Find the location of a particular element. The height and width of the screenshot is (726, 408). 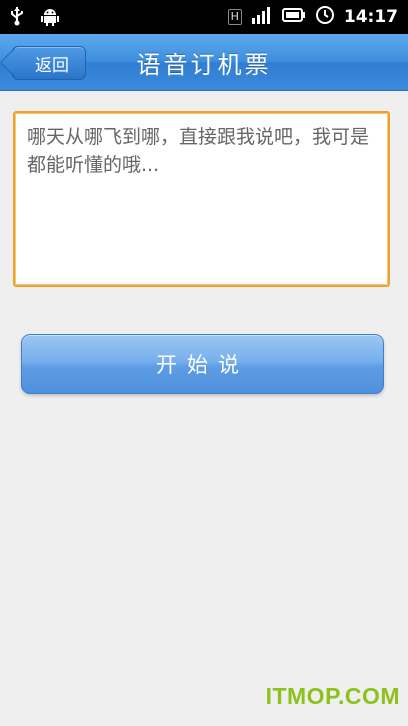

watermark: ITMOP.COM is located at coordinates (332, 696).